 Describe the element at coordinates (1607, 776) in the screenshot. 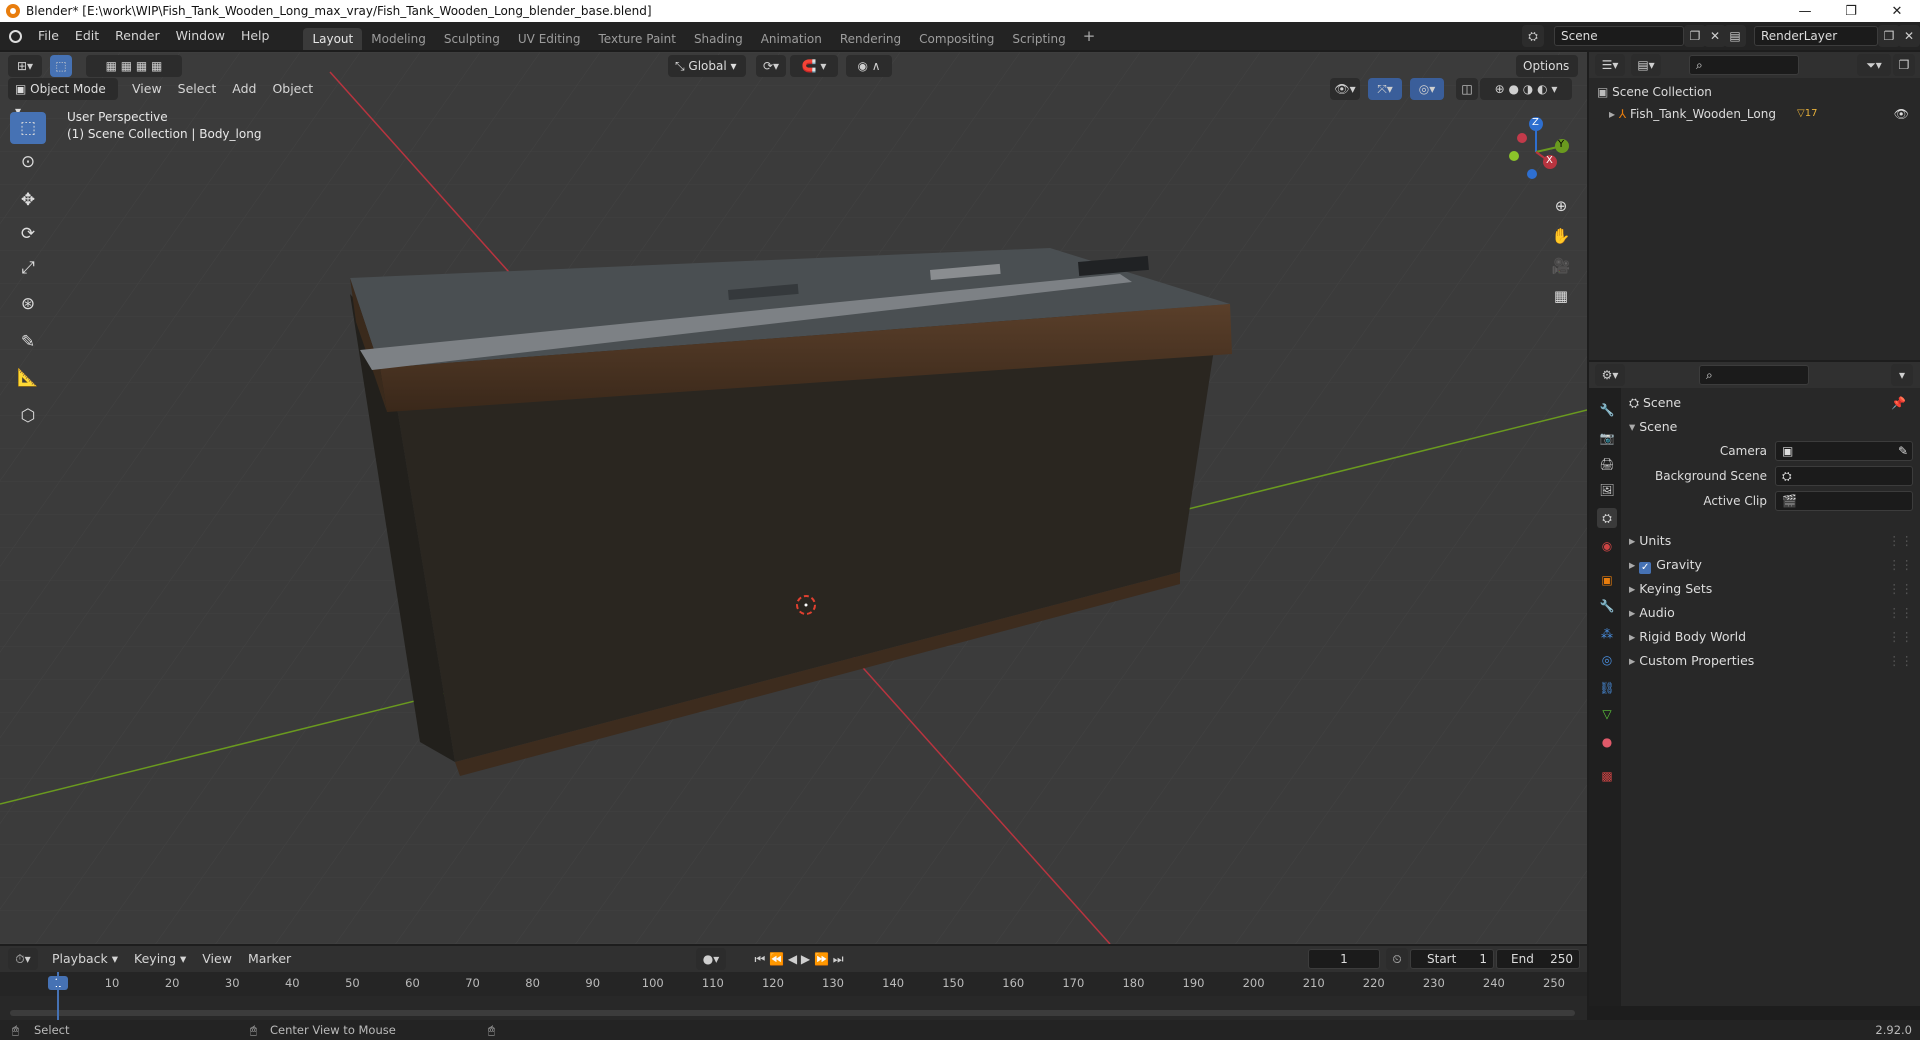

I see `texture-tab-icon: ▩` at that location.